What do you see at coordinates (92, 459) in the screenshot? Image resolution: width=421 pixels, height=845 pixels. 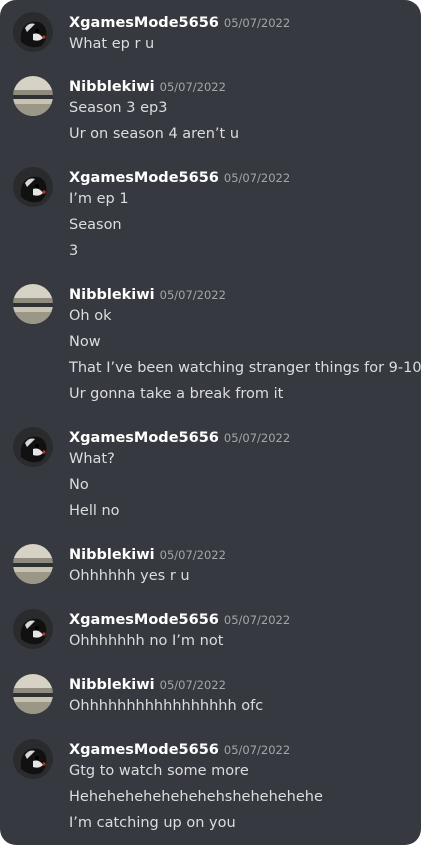 I see `message-text: What?` at bounding box center [92, 459].